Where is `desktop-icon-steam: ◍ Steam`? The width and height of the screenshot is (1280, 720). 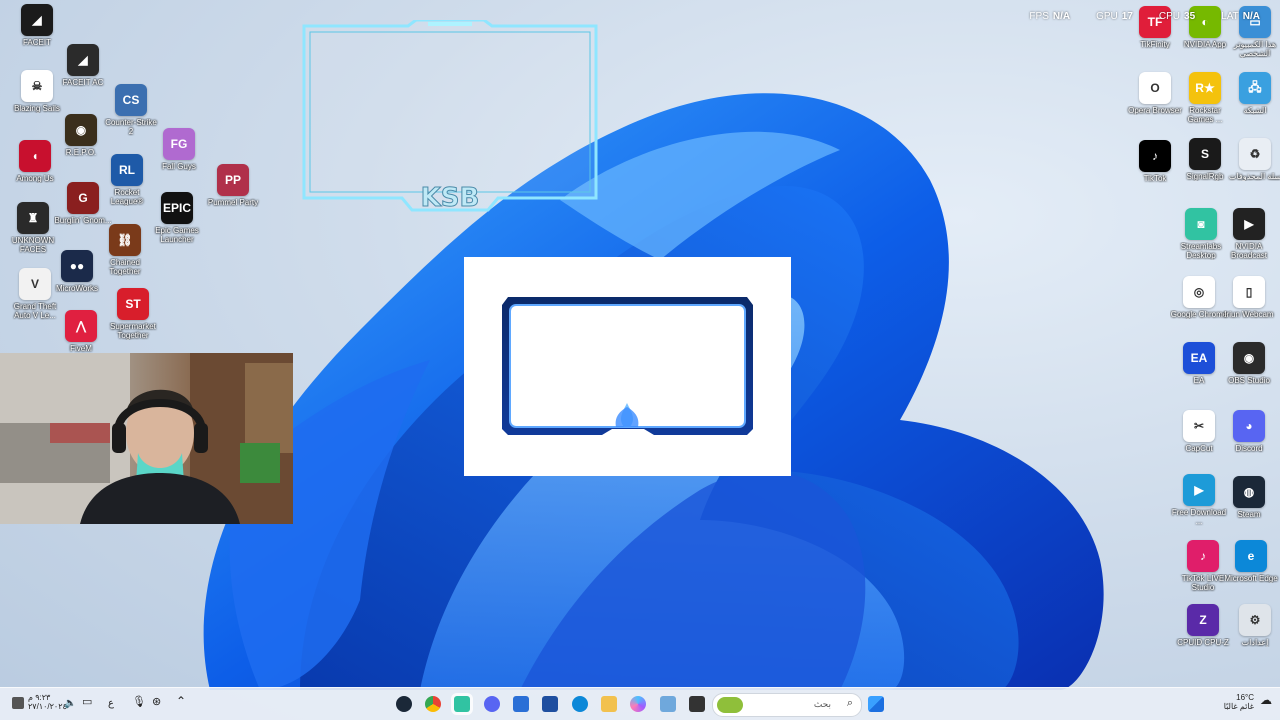 desktop-icon-steam: ◍ Steam is located at coordinates (1249, 497).